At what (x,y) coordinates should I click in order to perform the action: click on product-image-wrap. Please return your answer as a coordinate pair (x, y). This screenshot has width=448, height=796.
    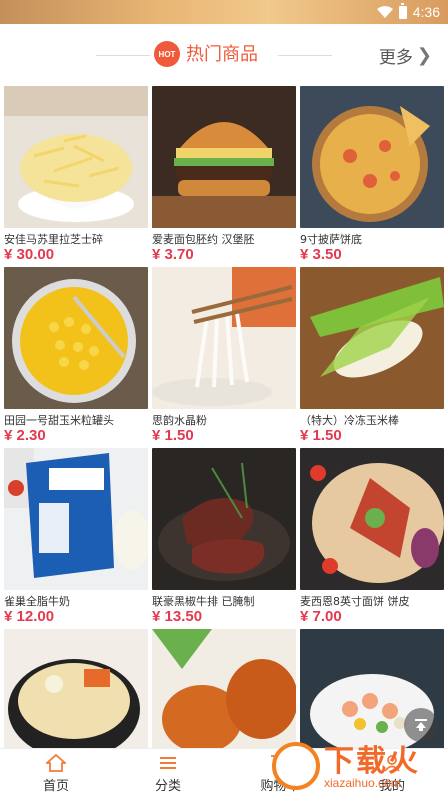
    Looking at the image, I should click on (372, 519).